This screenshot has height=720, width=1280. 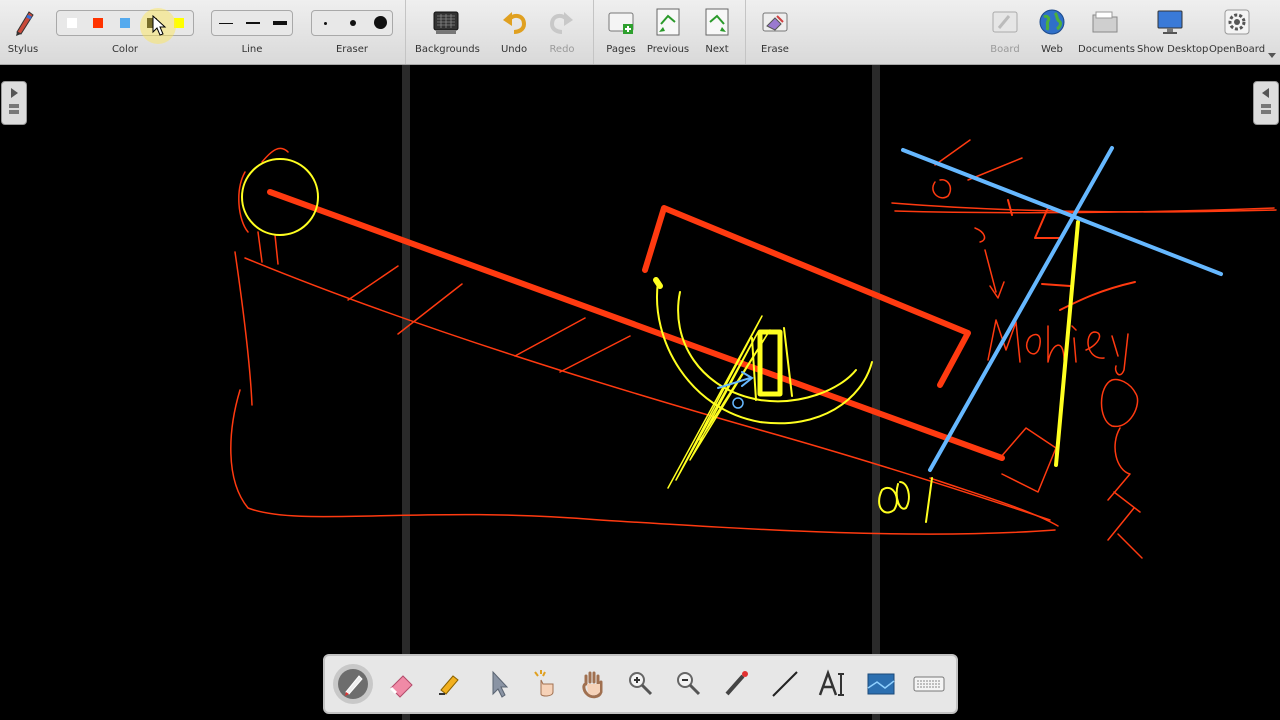 I want to click on openboard-label: OpenBoard, so click(x=1237, y=49).